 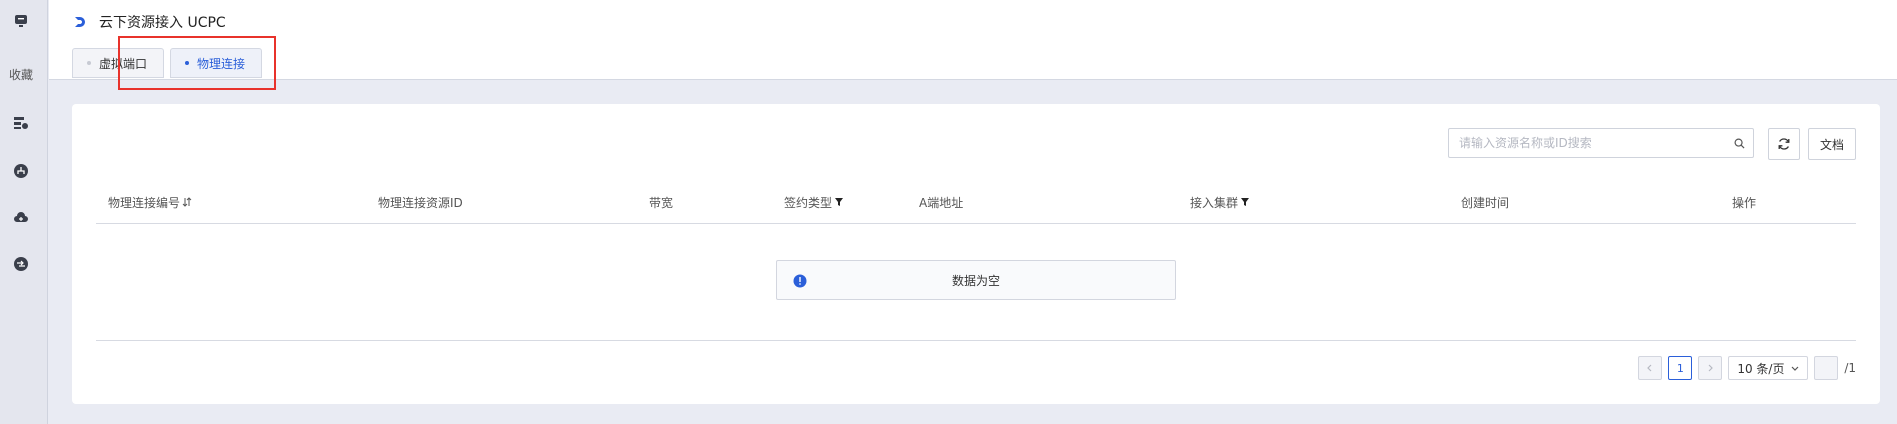 What do you see at coordinates (80, 22) in the screenshot?
I see `ucpc-logo-icon` at bounding box center [80, 22].